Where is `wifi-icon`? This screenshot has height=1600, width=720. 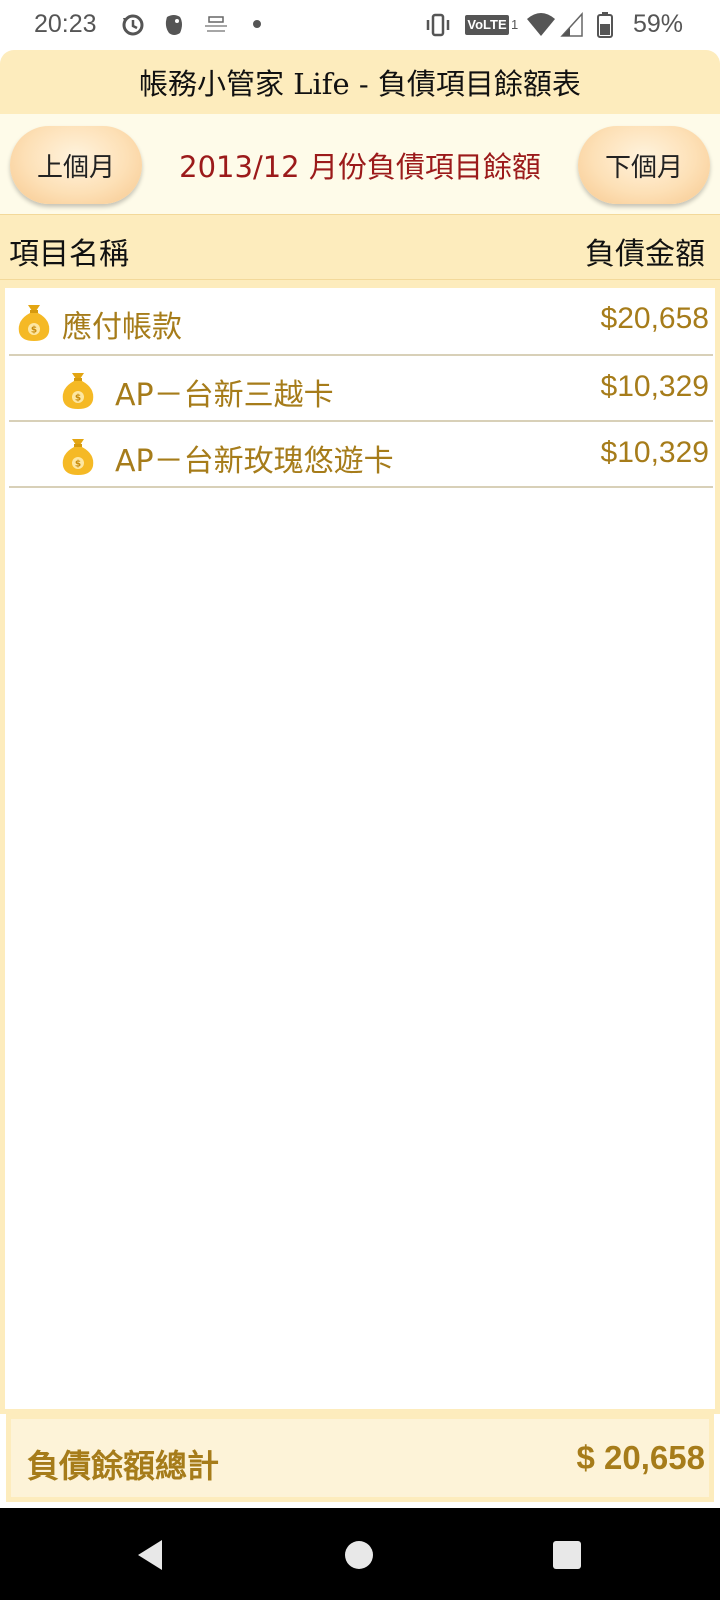 wifi-icon is located at coordinates (541, 24).